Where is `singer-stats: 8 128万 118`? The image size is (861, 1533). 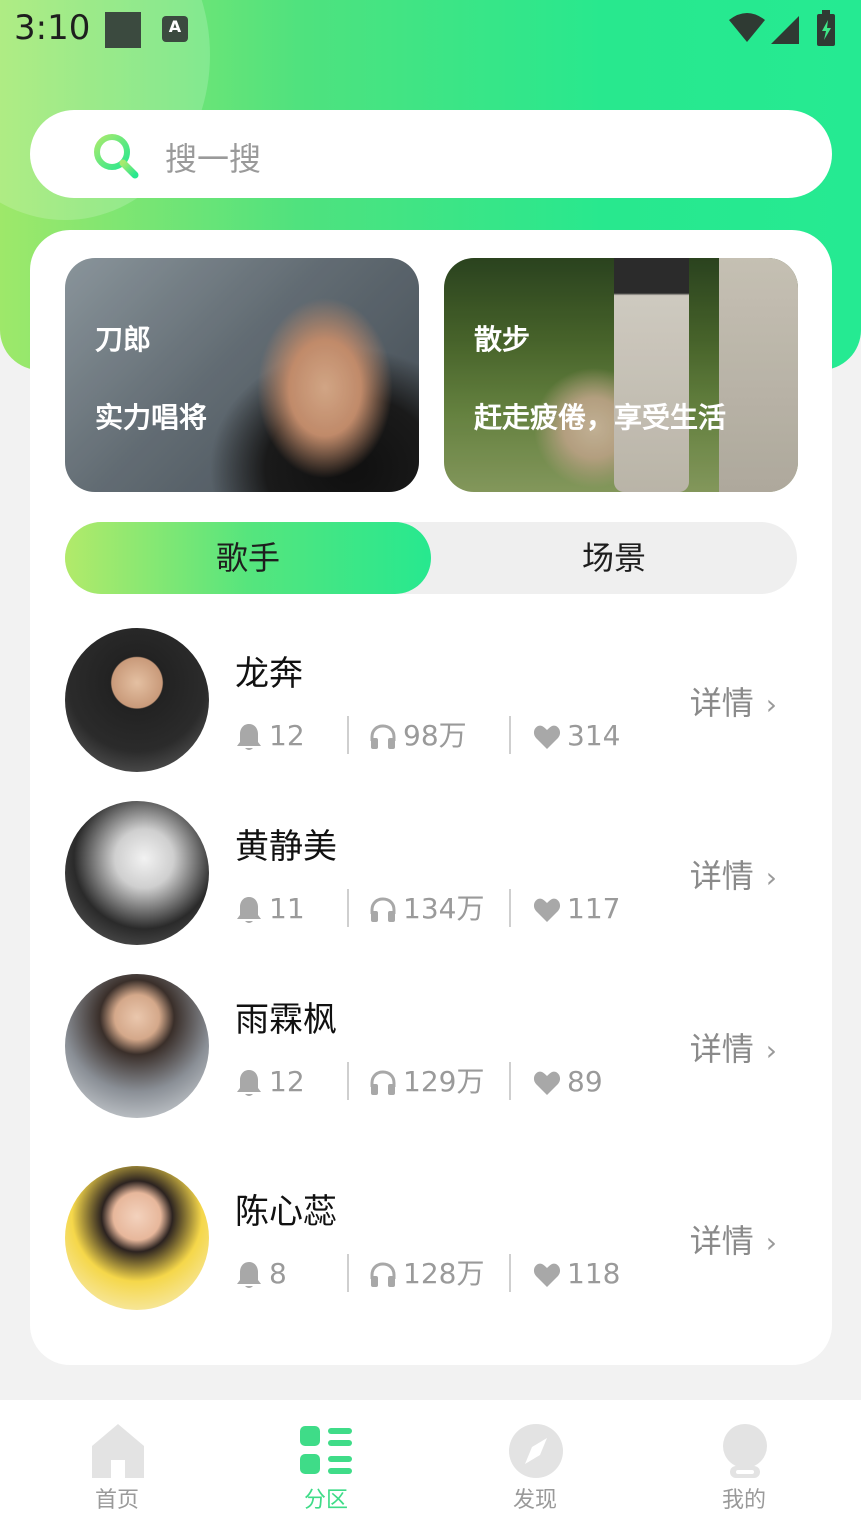 singer-stats: 8 128万 118 is located at coordinates (445, 1274).